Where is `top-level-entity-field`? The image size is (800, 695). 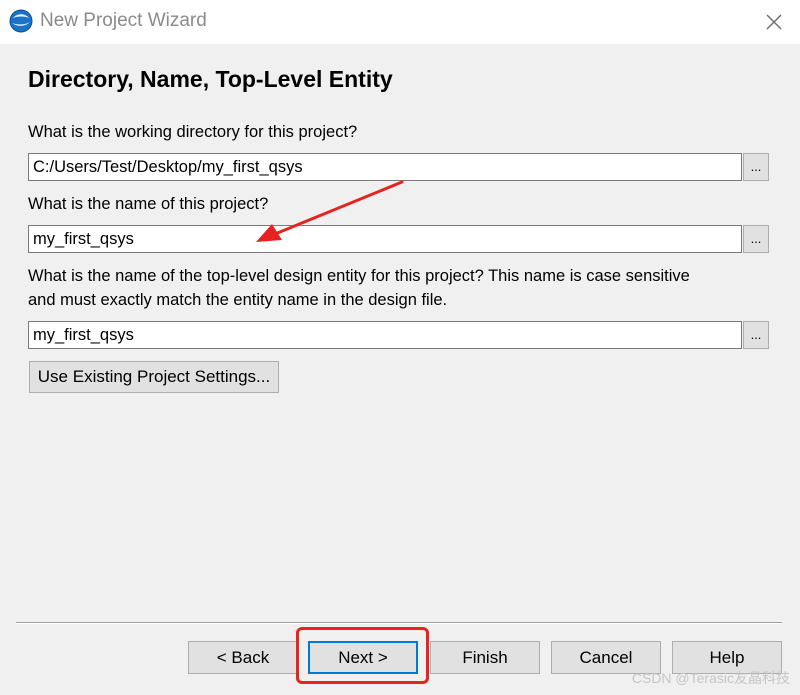 top-level-entity-field is located at coordinates (385, 335).